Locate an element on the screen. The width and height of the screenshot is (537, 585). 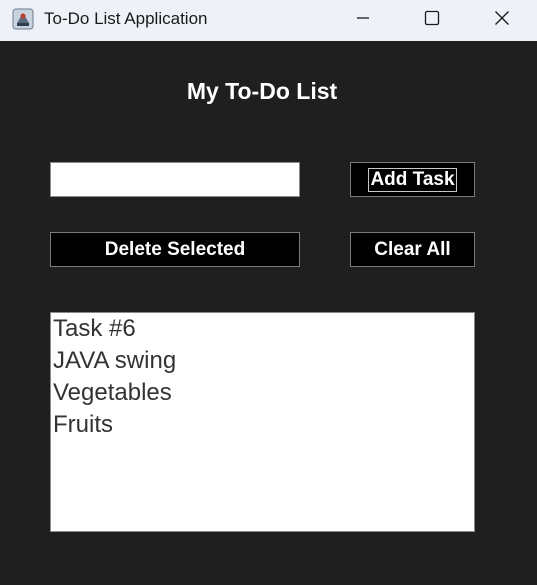
maximize-icon is located at coordinates (432, 20).